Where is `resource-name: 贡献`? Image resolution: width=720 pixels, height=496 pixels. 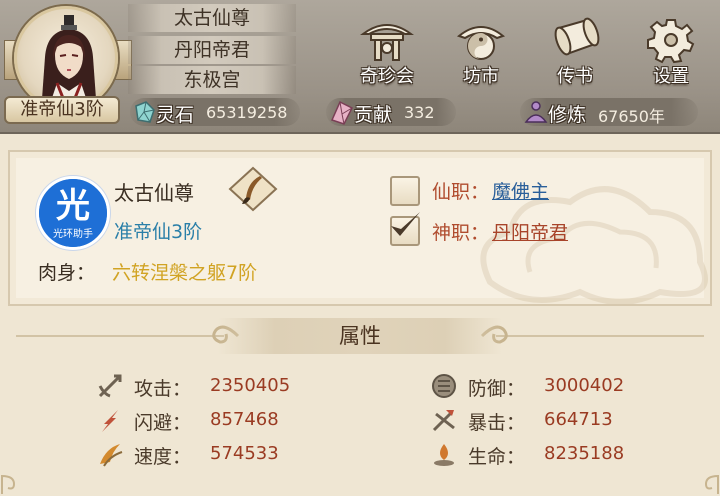 resource-name: 贡献 is located at coordinates (373, 115).